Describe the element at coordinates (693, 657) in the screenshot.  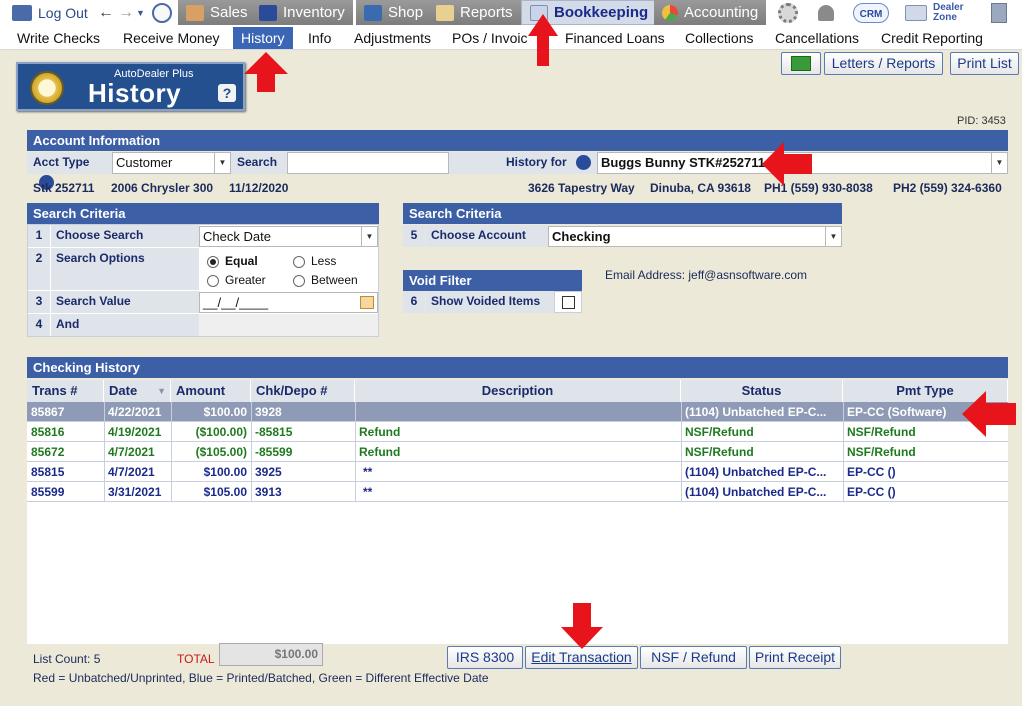
I see `nsf-refund-button: NSF / Refund` at that location.